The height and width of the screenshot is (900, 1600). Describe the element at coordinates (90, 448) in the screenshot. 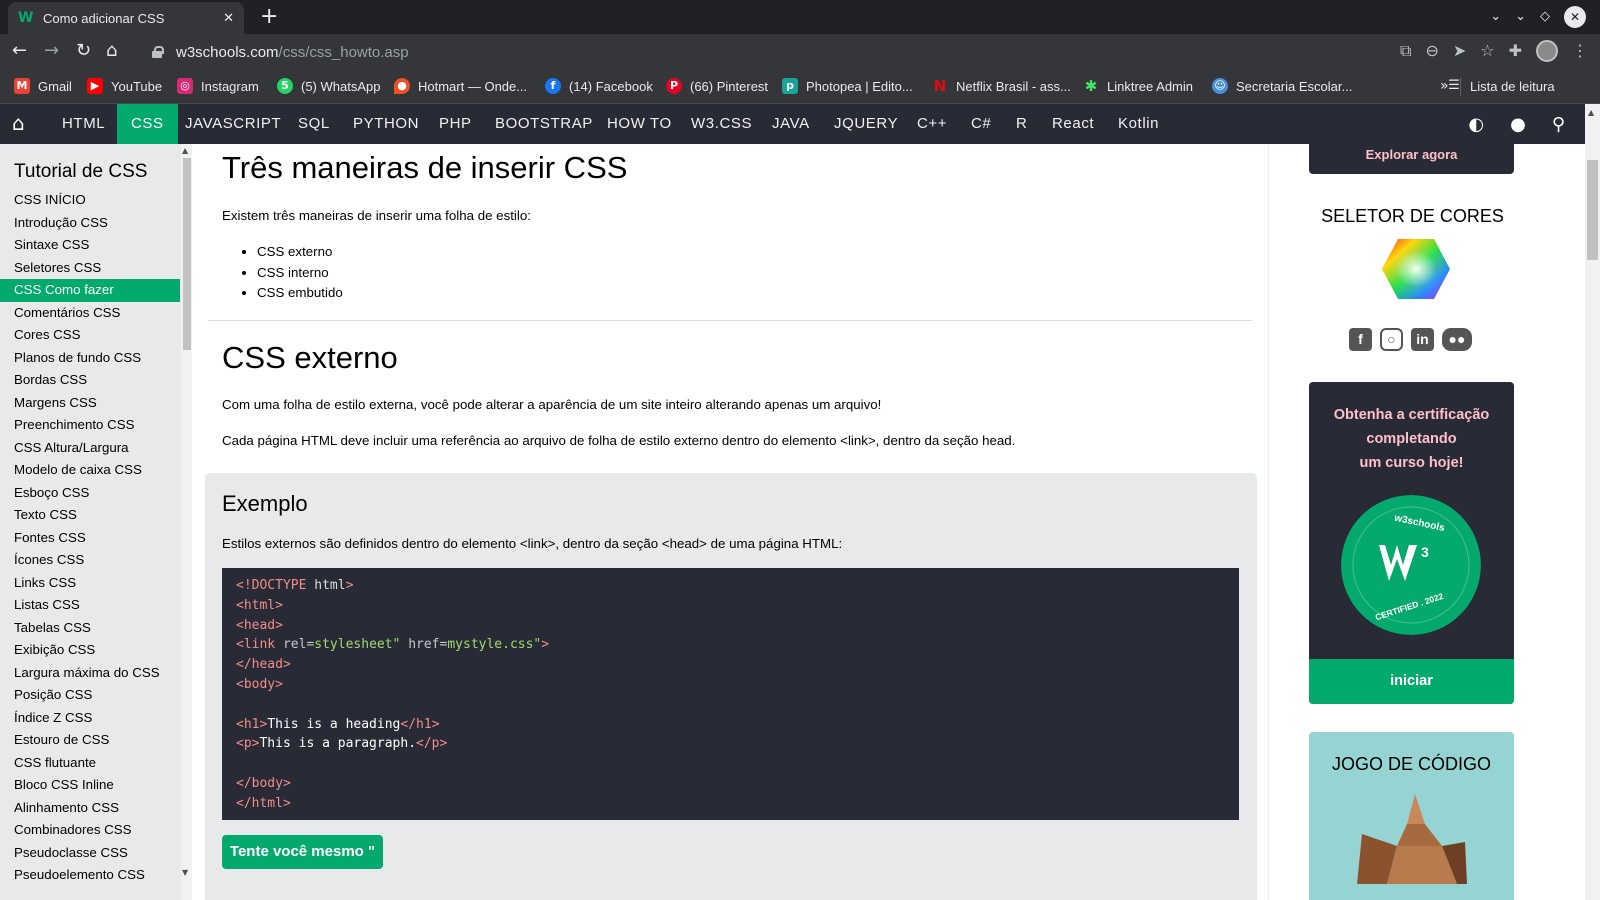

I see `sidebar-item: CSS Altura/Largura` at that location.